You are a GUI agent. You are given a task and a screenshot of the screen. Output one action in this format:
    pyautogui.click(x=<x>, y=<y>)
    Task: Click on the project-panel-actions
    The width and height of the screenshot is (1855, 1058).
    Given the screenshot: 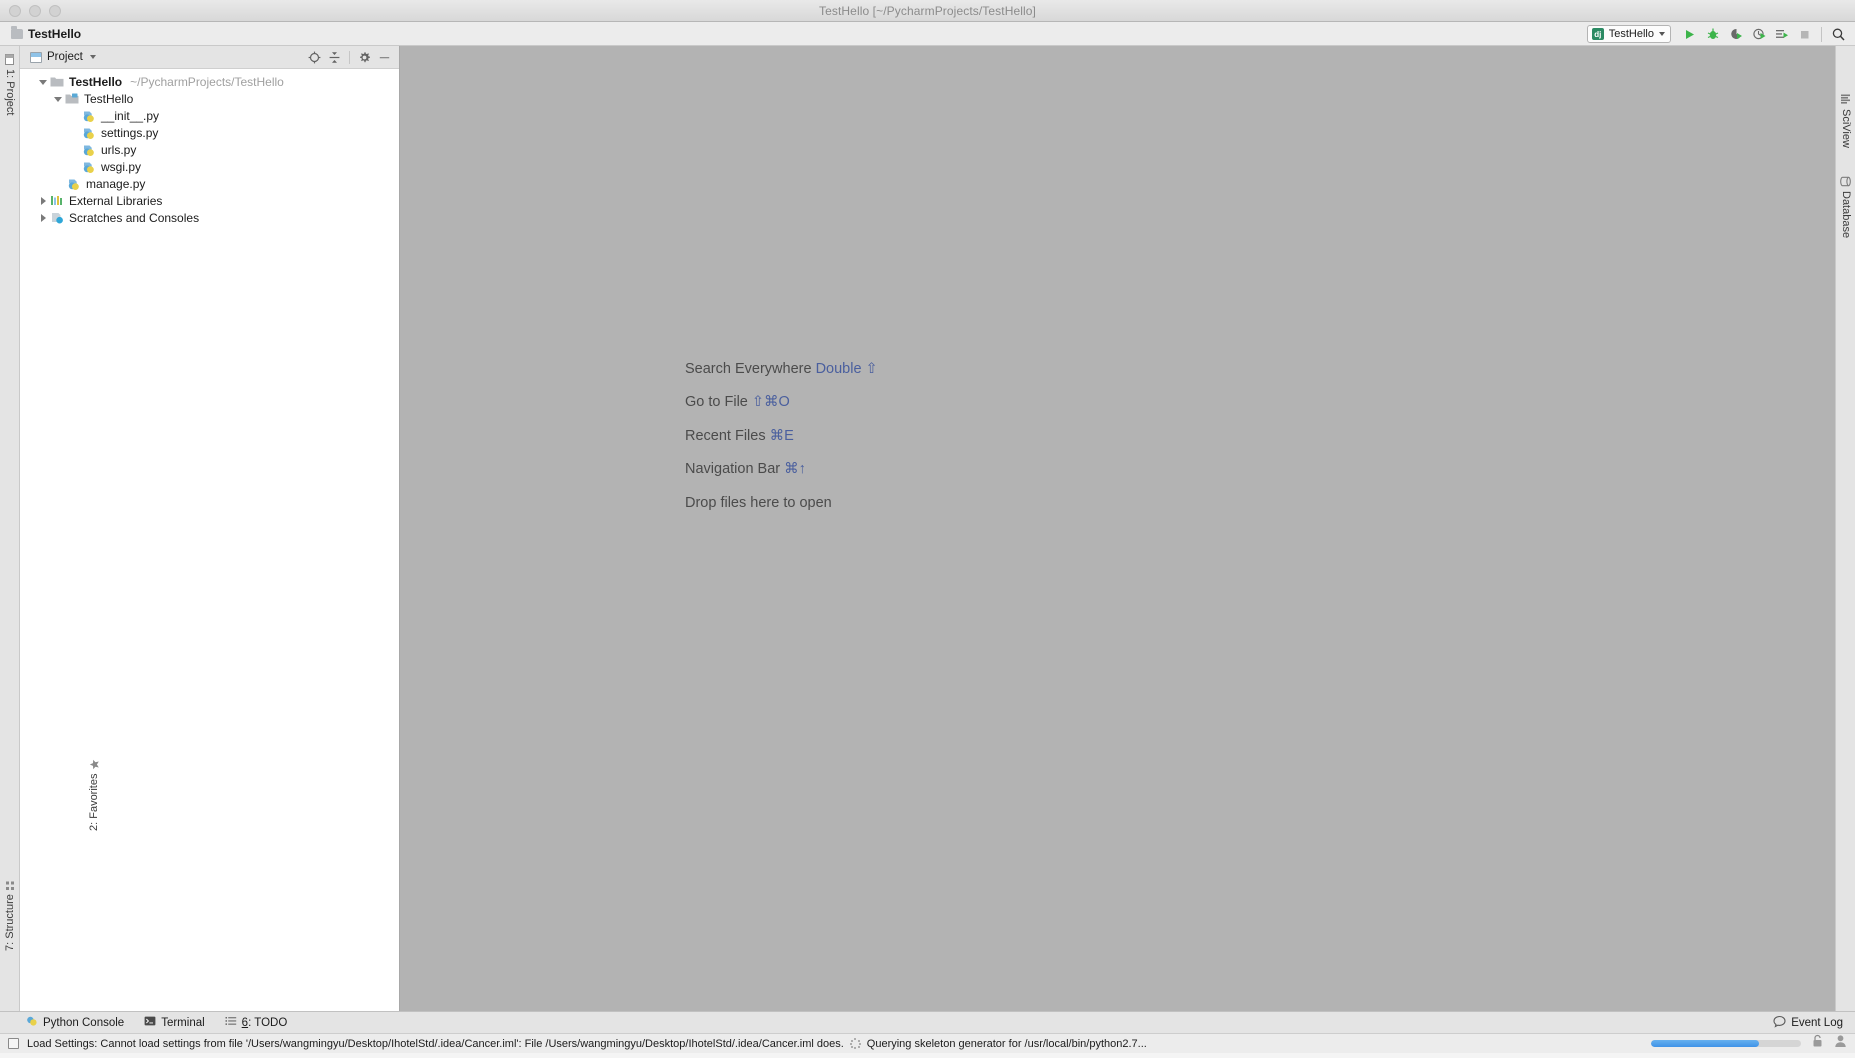 What is the action you would take?
    pyautogui.click(x=349, y=57)
    